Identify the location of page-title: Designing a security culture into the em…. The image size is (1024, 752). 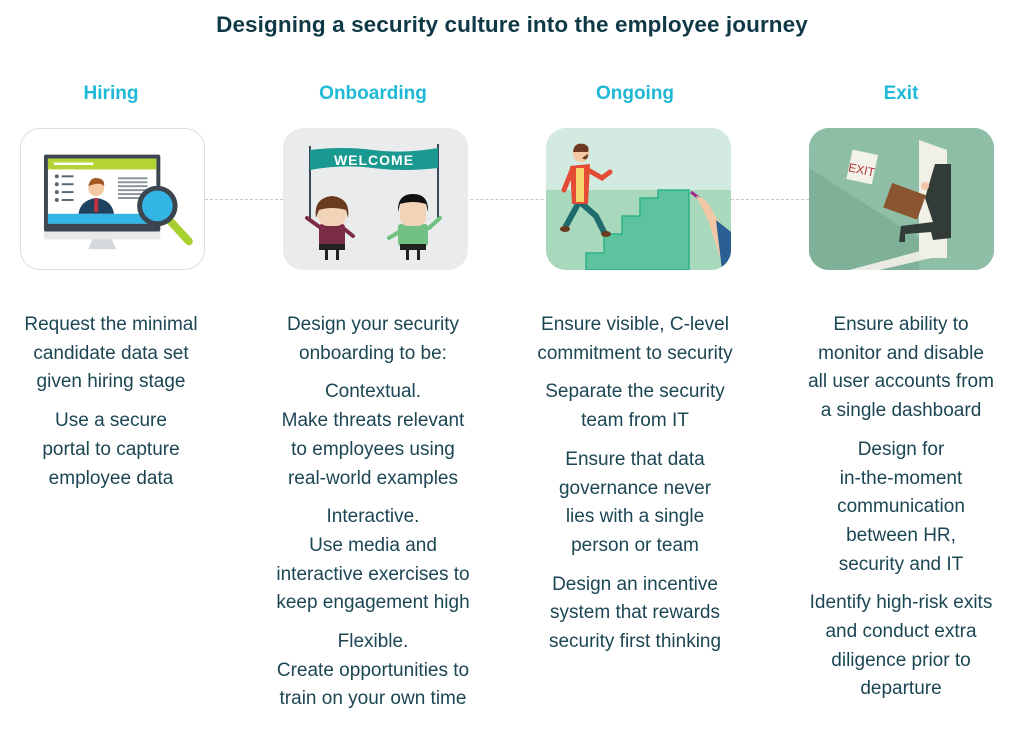
(512, 24).